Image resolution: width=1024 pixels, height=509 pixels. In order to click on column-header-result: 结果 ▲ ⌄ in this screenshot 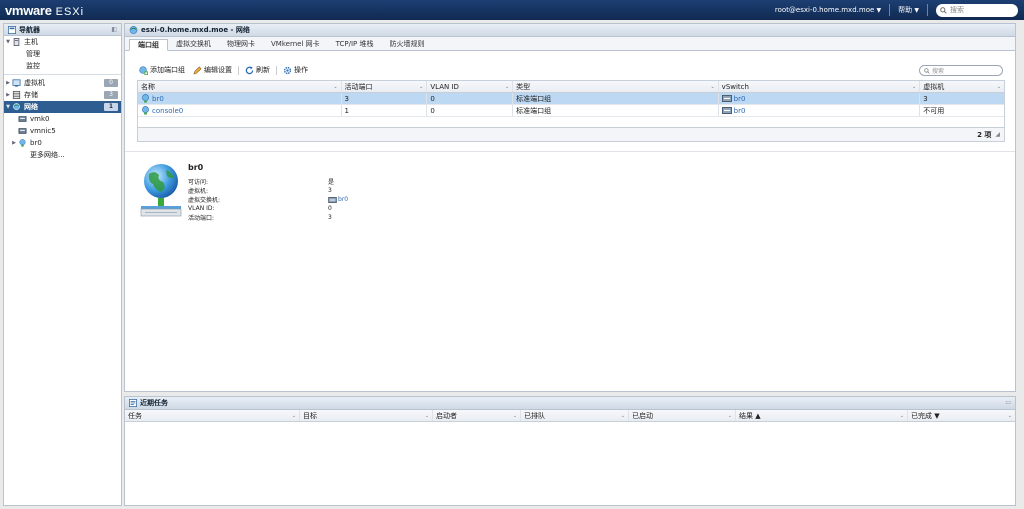, I will do `click(822, 415)`.